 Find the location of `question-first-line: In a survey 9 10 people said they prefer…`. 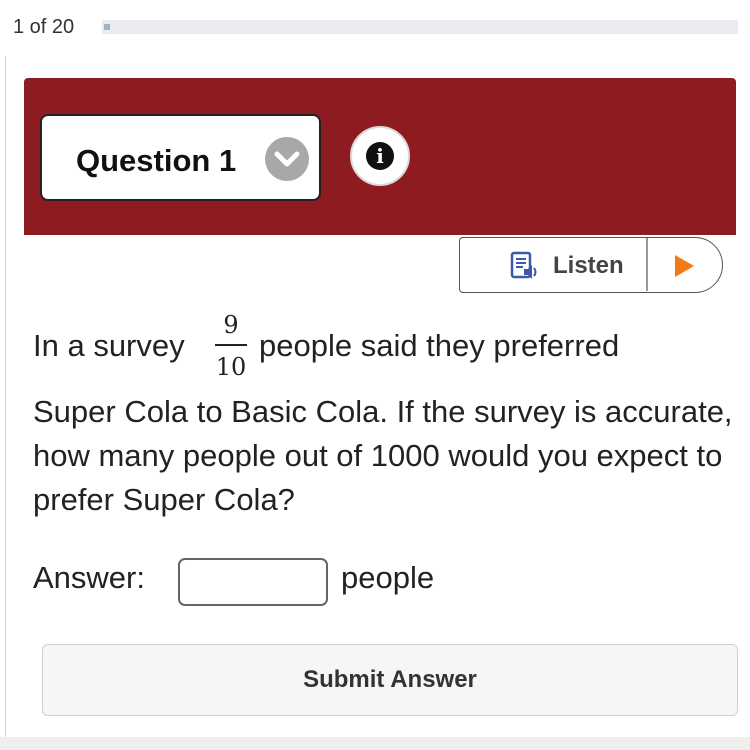

question-first-line: In a survey 9 10 people said they prefer… is located at coordinates (383, 350).